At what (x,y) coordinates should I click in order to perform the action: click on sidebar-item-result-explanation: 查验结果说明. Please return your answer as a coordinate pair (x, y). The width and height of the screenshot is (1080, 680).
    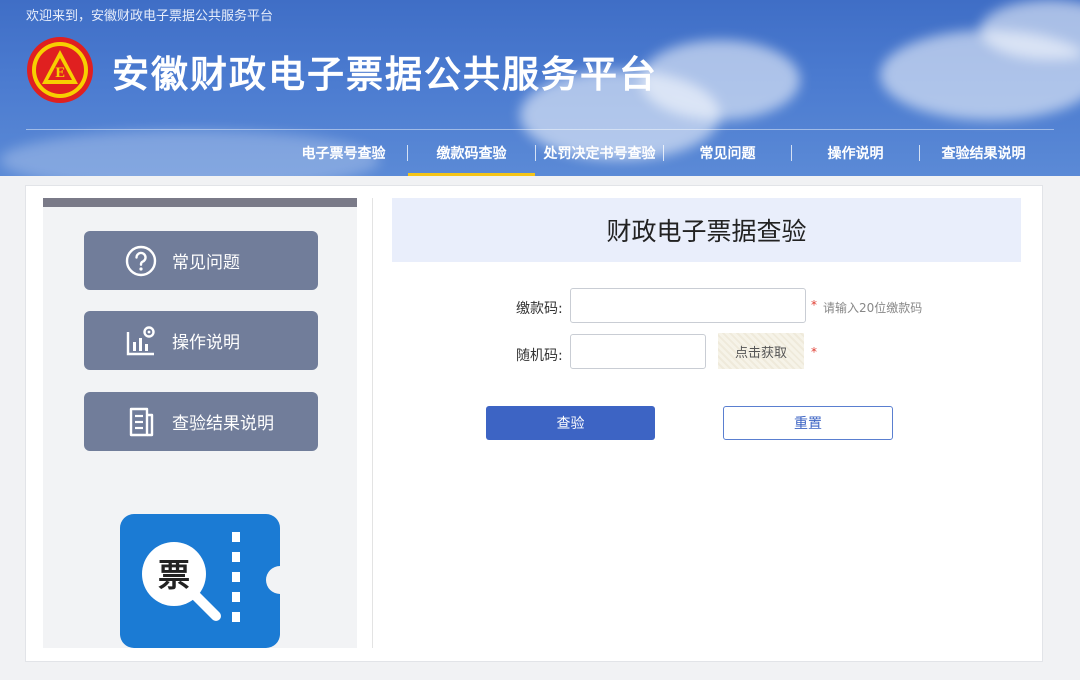
    Looking at the image, I should click on (201, 421).